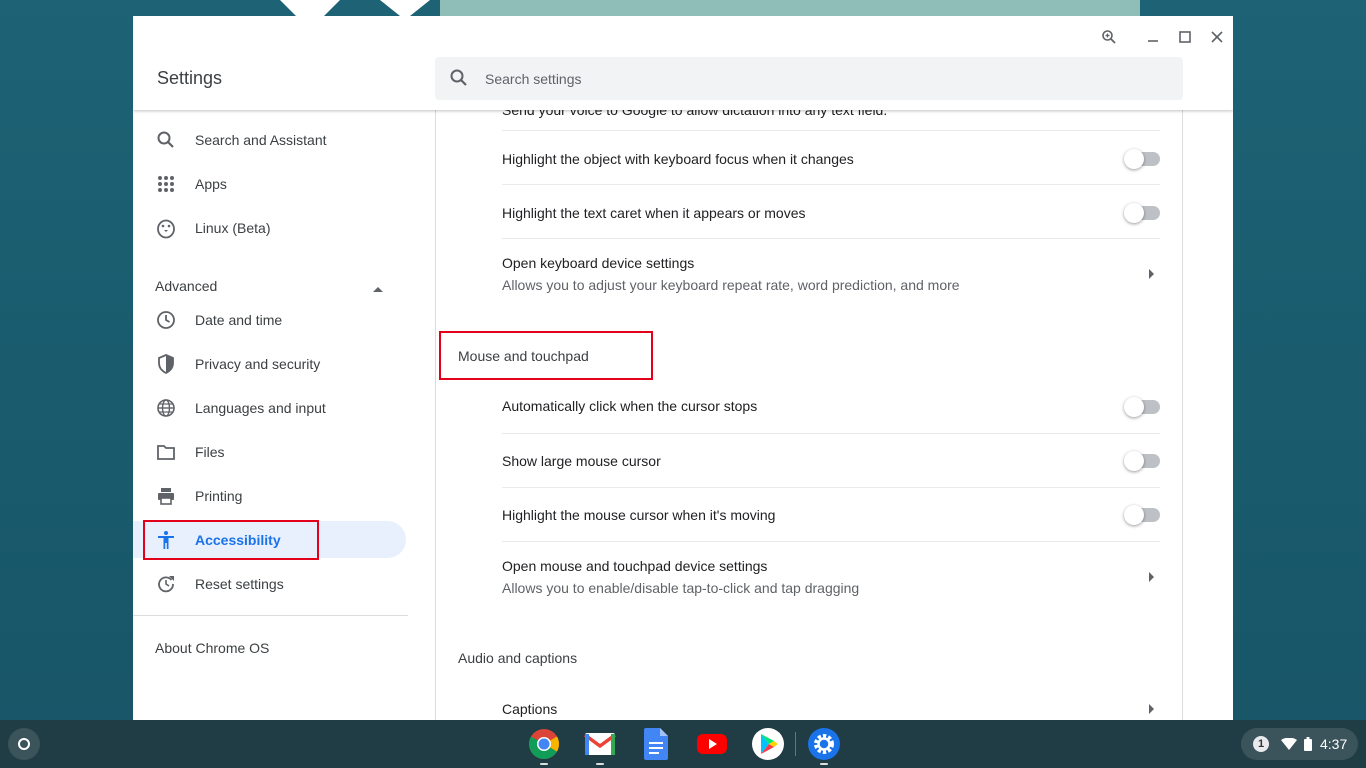 This screenshot has width=1366, height=768. What do you see at coordinates (166, 408) in the screenshot?
I see `globe-icon` at bounding box center [166, 408].